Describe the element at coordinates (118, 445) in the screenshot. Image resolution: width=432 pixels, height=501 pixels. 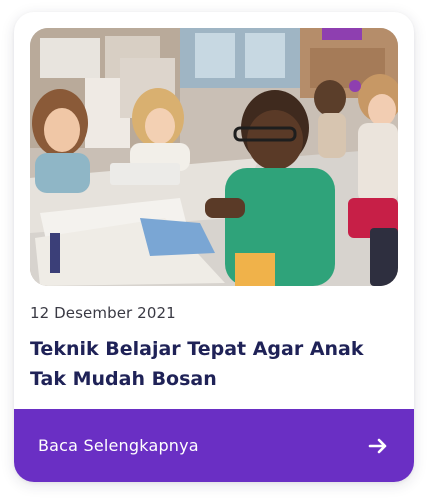
I see `read-more-label: Baca Selengkapnya` at that location.